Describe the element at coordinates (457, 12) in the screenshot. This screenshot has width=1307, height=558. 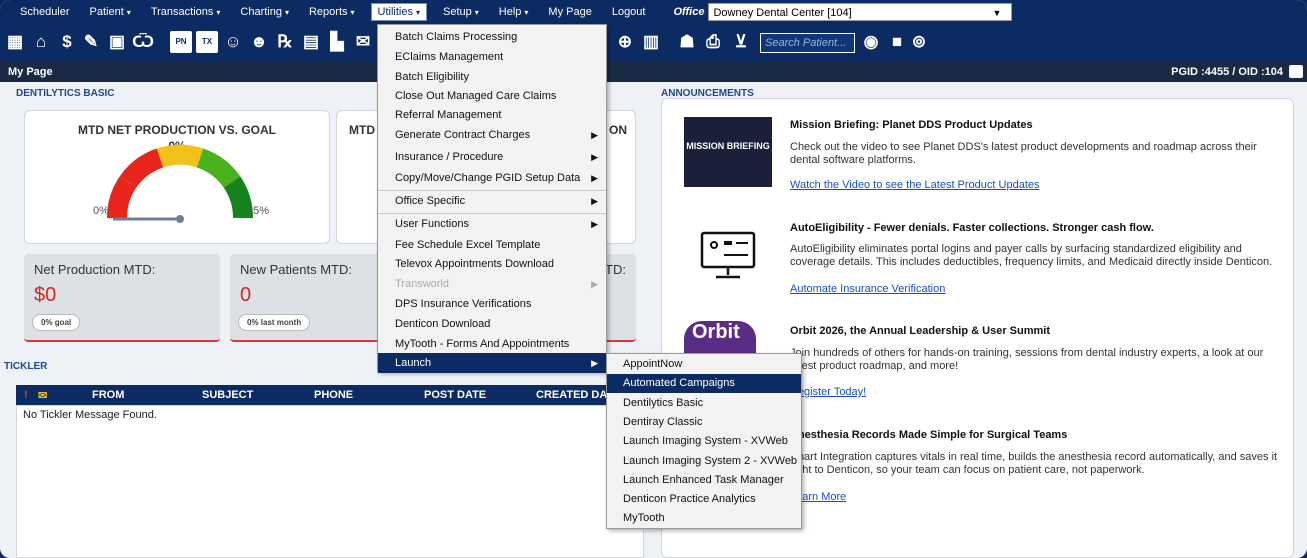
I see `menu-label: Setup` at that location.